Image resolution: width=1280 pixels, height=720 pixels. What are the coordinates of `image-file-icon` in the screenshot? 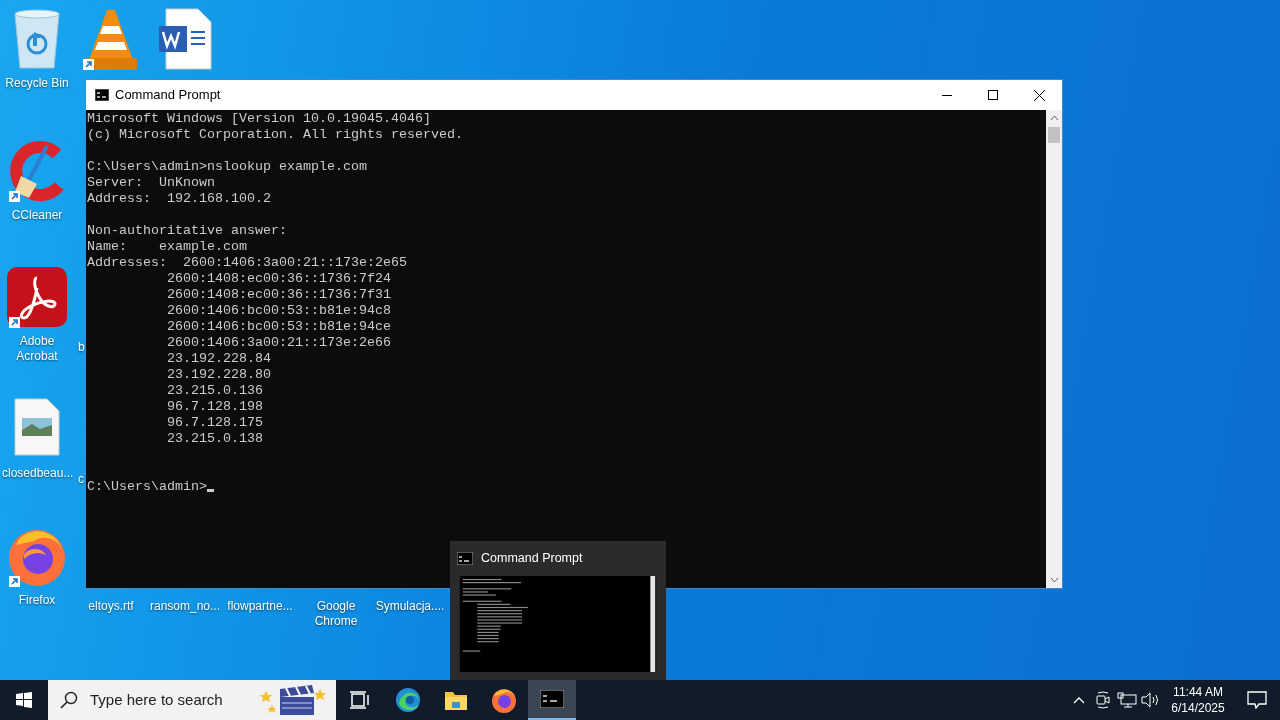 It's located at (37, 427).